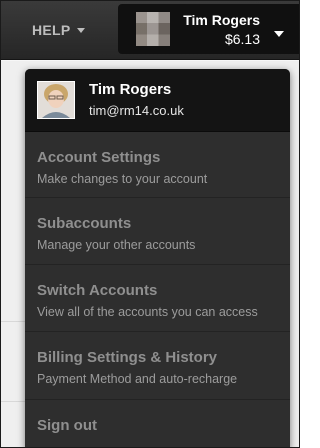 The image size is (320, 448). I want to click on avatar, so click(56, 100).